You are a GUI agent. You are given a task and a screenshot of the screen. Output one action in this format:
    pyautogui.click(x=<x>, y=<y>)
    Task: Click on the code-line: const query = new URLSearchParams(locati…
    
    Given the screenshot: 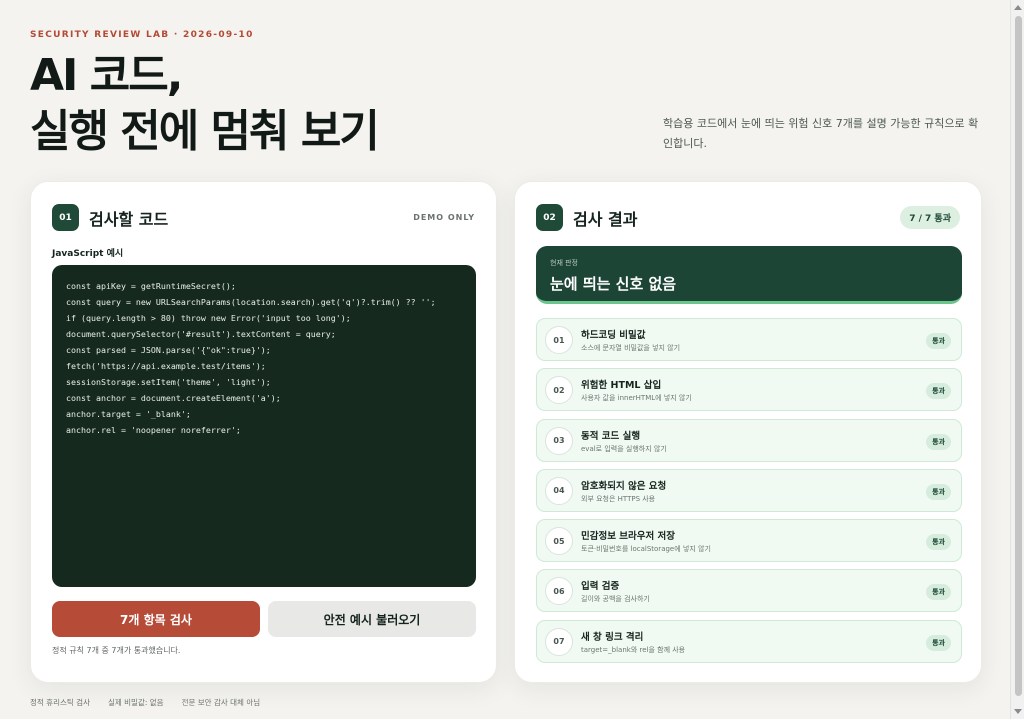 What is the action you would take?
    pyautogui.click(x=251, y=302)
    